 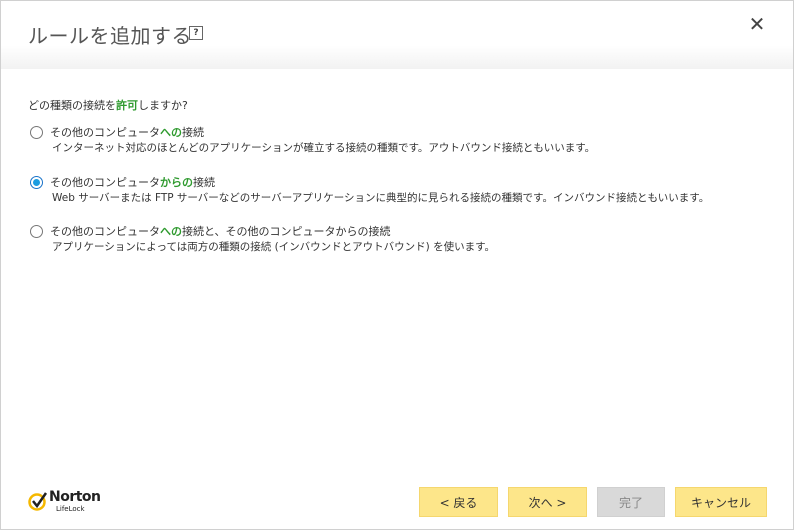 I want to click on cancel-button: キャンセル, so click(x=721, y=502).